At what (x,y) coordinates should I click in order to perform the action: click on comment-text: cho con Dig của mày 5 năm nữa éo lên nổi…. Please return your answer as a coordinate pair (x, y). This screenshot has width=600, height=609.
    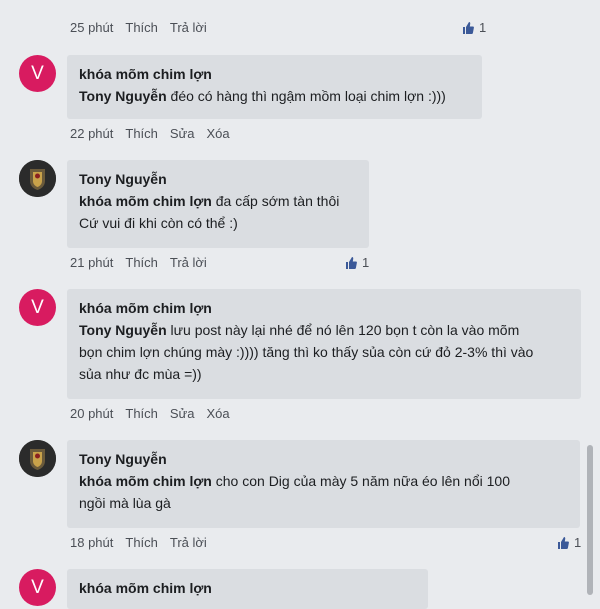
    Looking at the image, I should click on (362, 481).